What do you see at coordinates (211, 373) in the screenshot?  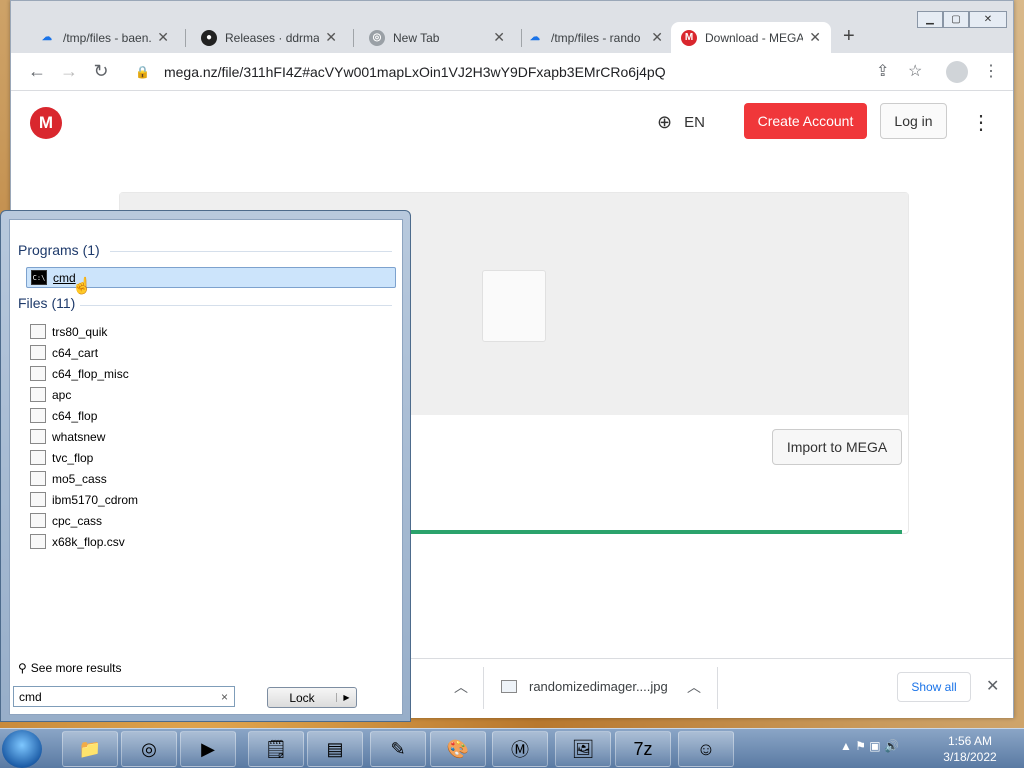 I see `file-item: c64_flop_misc` at bounding box center [211, 373].